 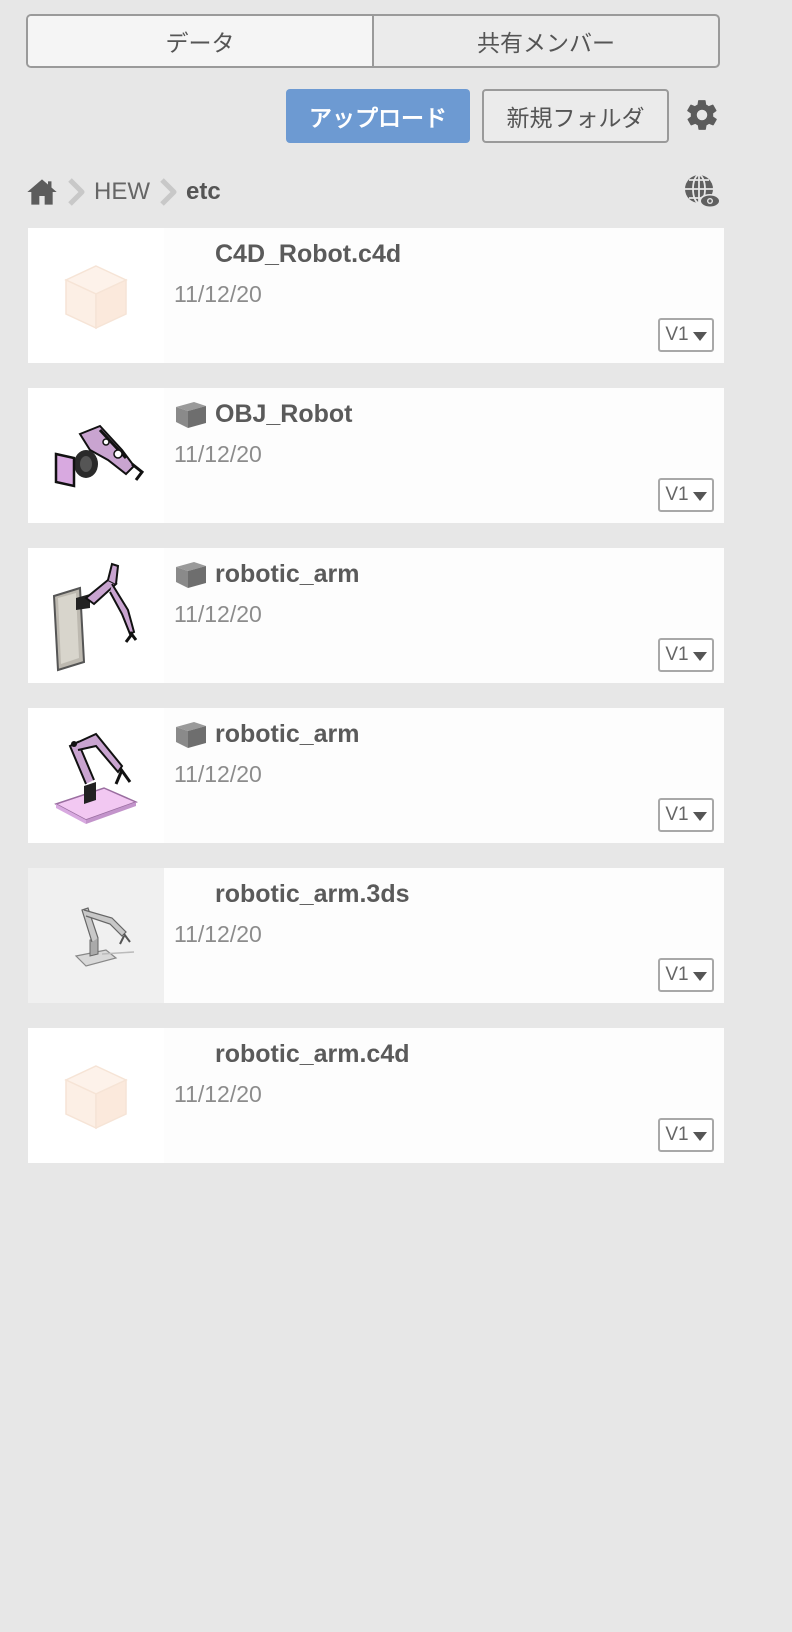 I want to click on file-name: C4D_Robot.c4d, so click(x=308, y=254).